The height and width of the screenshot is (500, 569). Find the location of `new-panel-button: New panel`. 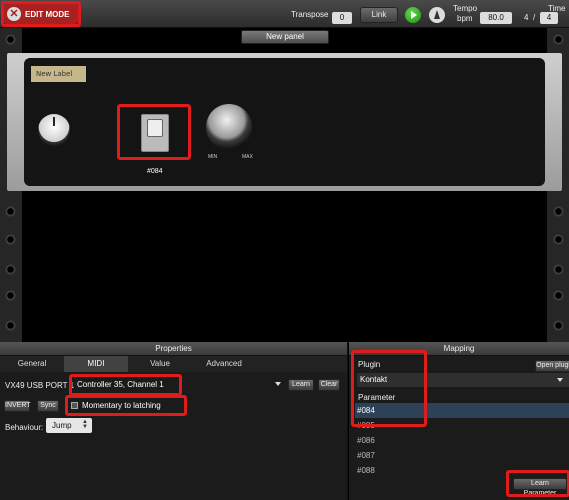

new-panel-button: New panel is located at coordinates (285, 37).